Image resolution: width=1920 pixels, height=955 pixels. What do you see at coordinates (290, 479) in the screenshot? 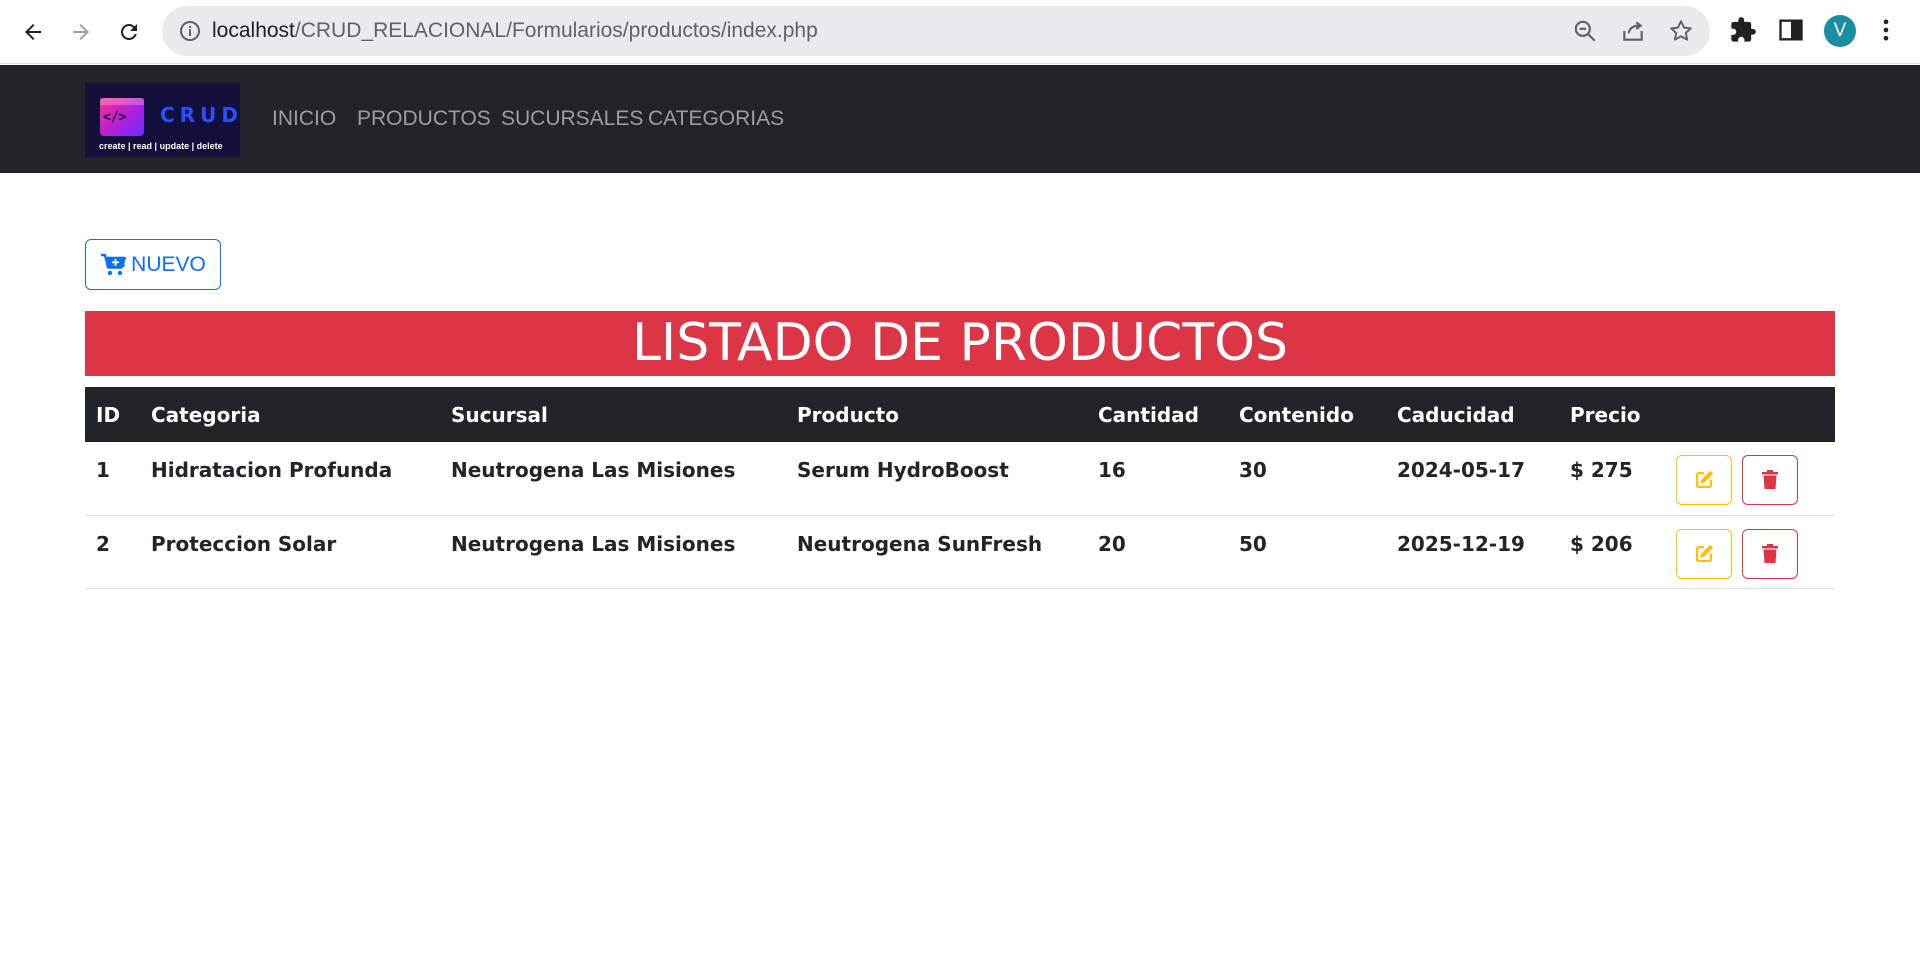
I see `cell-categoria: Hidratacion Profunda` at bounding box center [290, 479].